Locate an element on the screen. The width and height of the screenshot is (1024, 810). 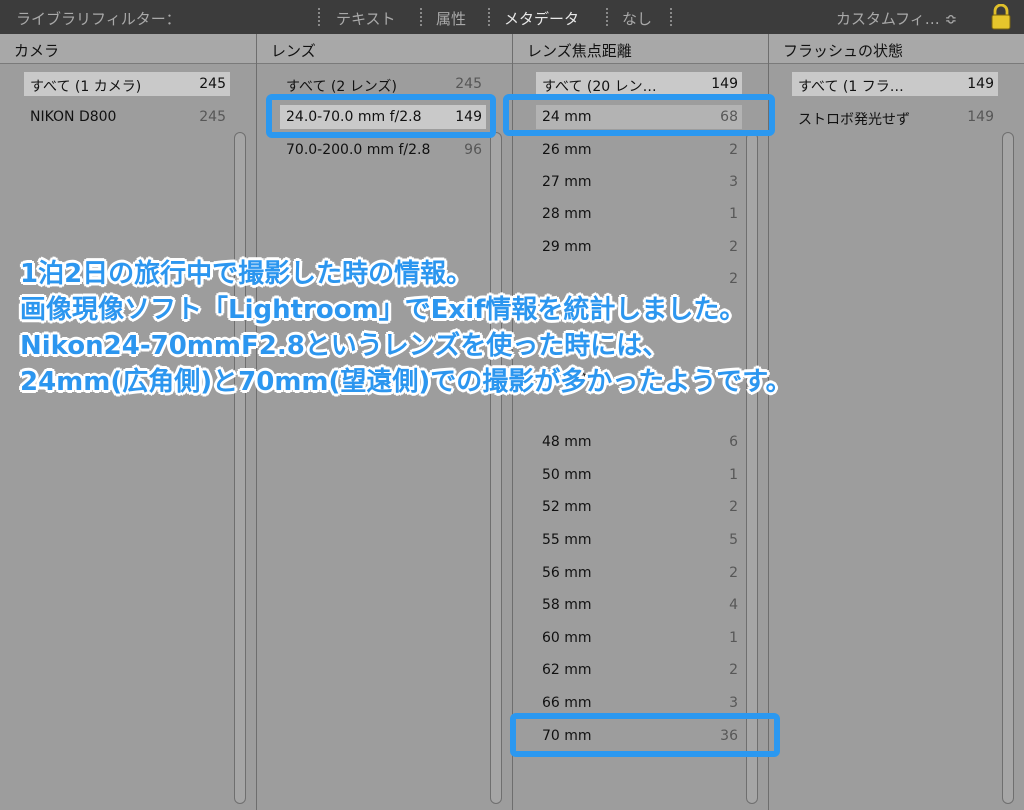
column-header-camera: カメラ is located at coordinates (128, 49).